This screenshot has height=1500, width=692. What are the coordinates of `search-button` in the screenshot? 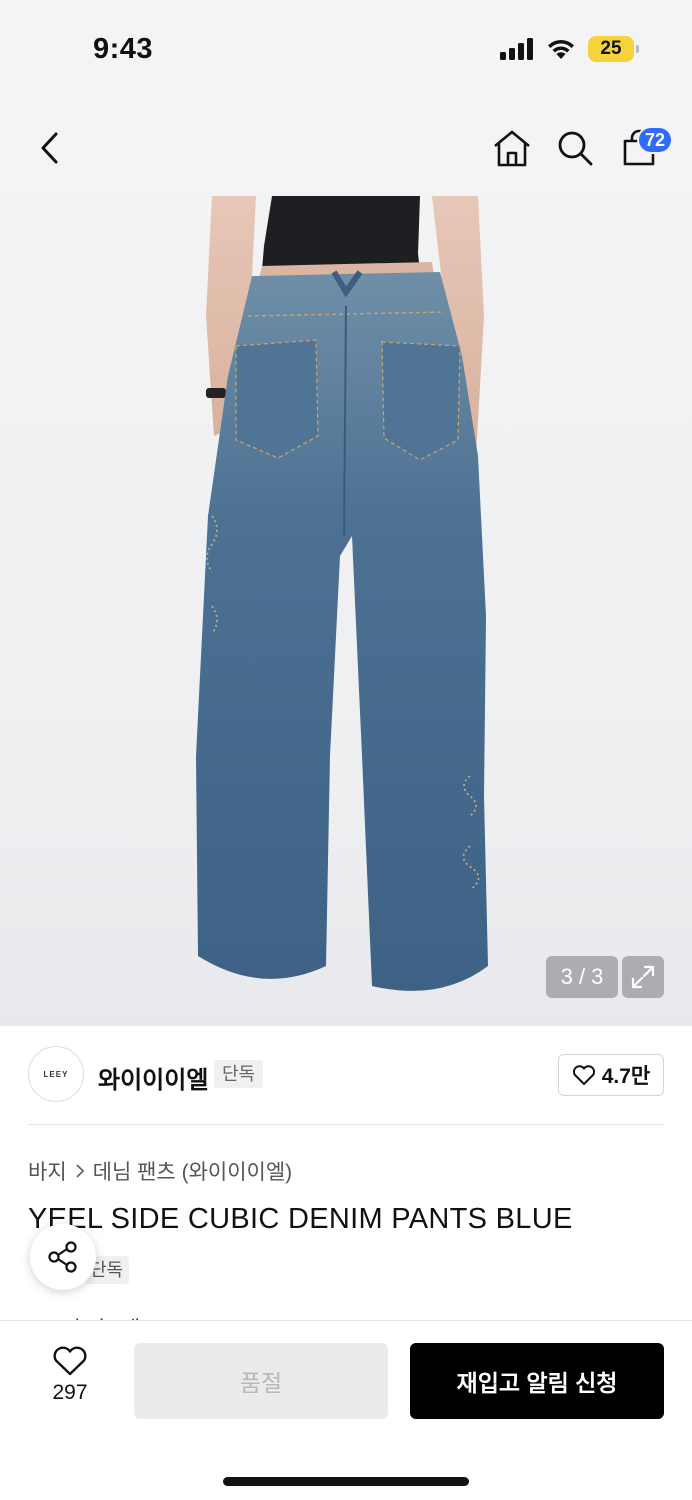 It's located at (575, 148).